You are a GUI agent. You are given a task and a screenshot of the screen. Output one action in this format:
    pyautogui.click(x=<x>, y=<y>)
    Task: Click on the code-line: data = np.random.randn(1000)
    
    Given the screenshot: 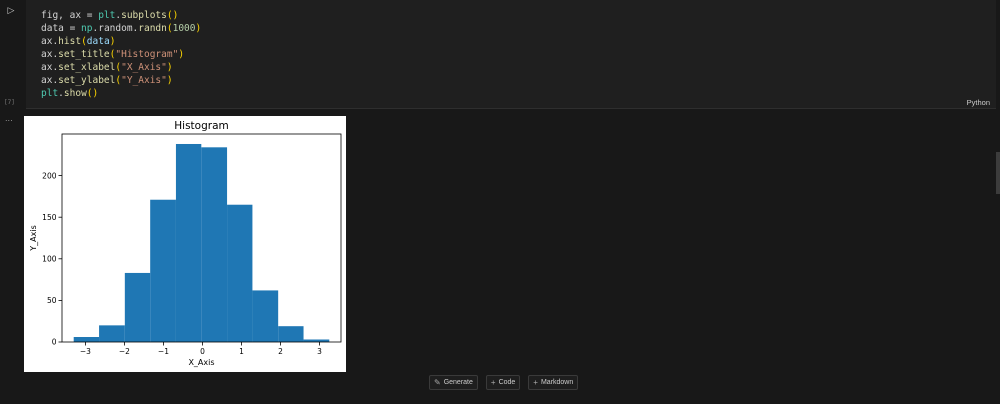 What is the action you would take?
    pyautogui.click(x=121, y=28)
    